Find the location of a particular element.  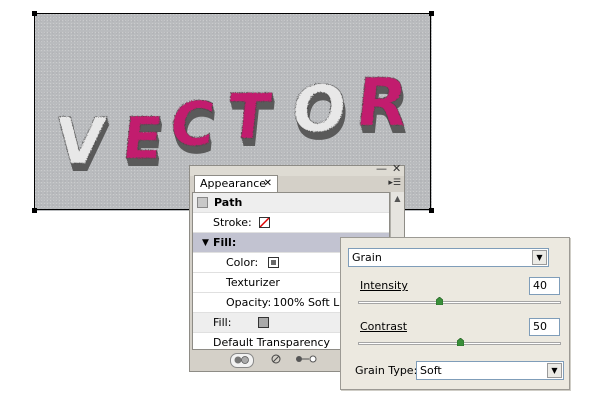

fill-swatch is located at coordinates (263, 322).